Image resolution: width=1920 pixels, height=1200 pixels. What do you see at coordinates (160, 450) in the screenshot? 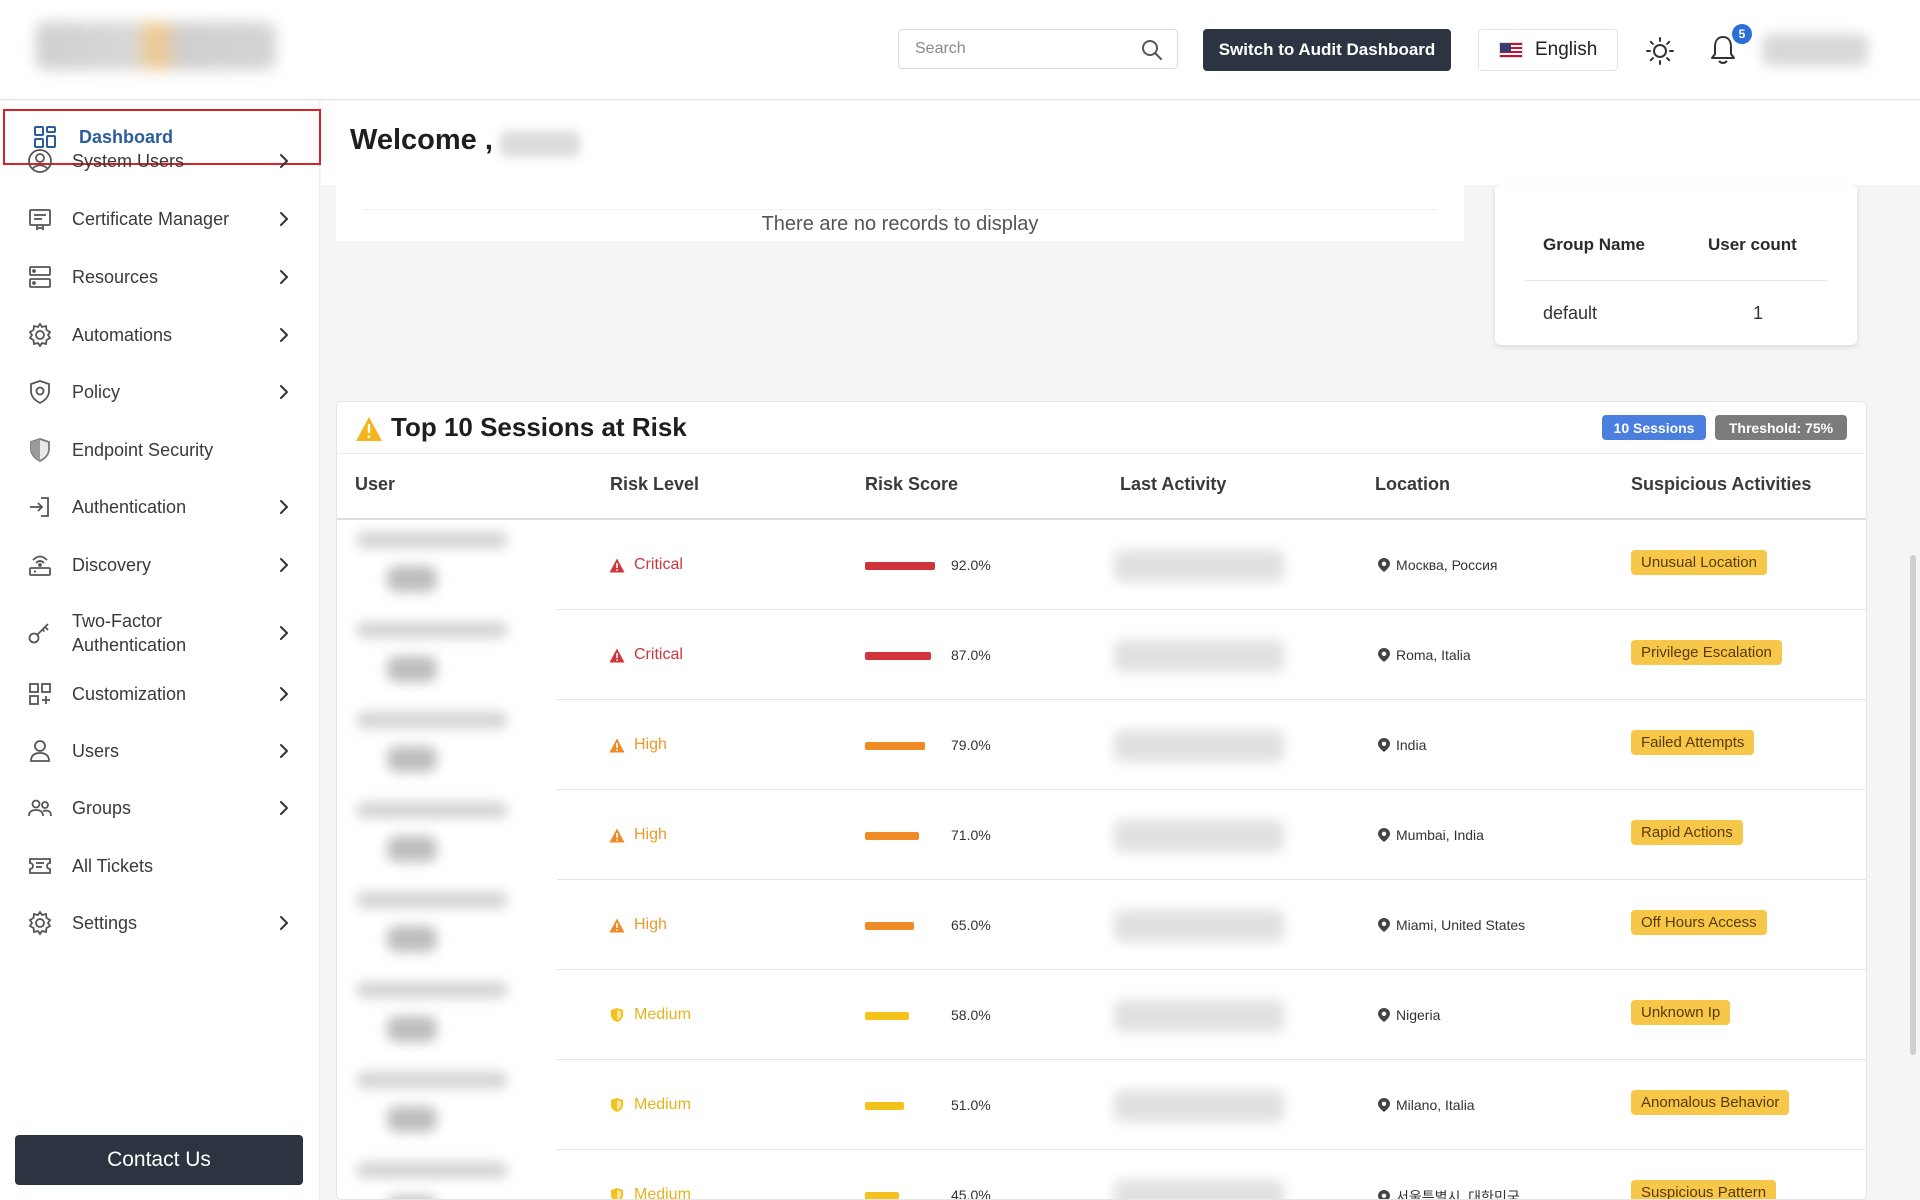
I see `sidebar-item-endpoint-security: Endpoint Security` at bounding box center [160, 450].